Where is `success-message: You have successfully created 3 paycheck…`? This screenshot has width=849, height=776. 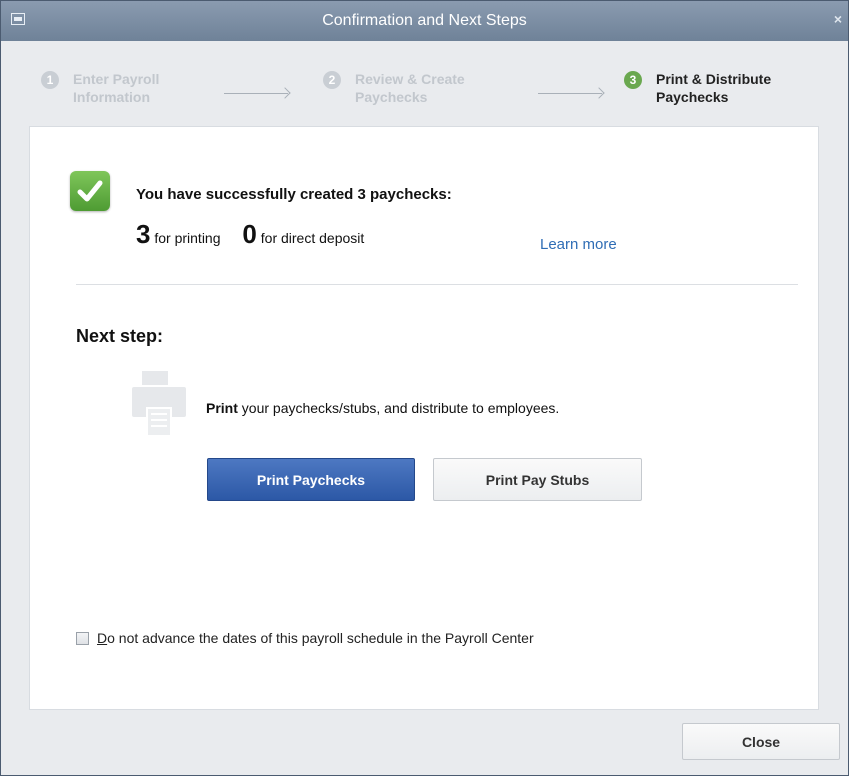 success-message: You have successfully created 3 paycheck… is located at coordinates (294, 194).